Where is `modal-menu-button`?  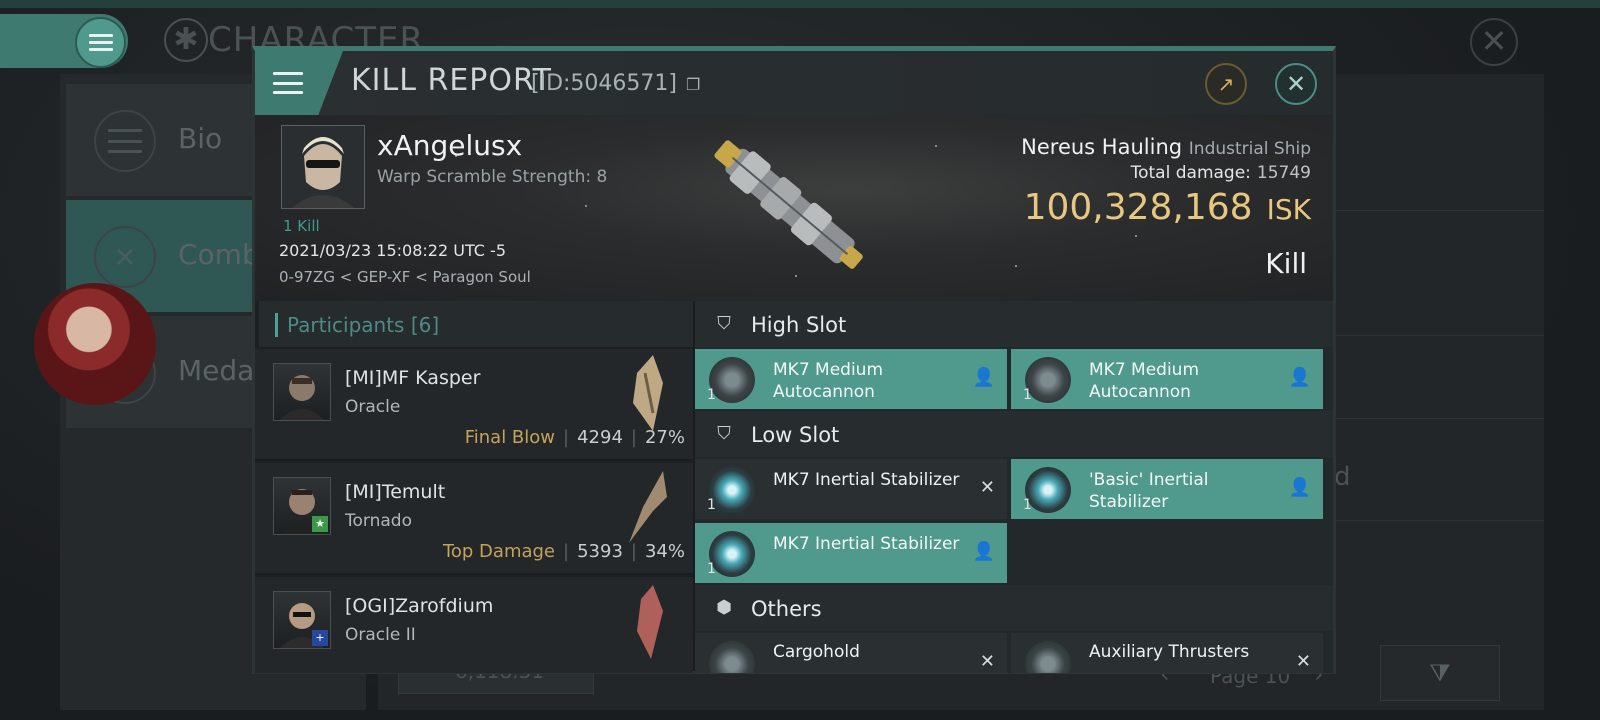
modal-menu-button is located at coordinates (299, 83).